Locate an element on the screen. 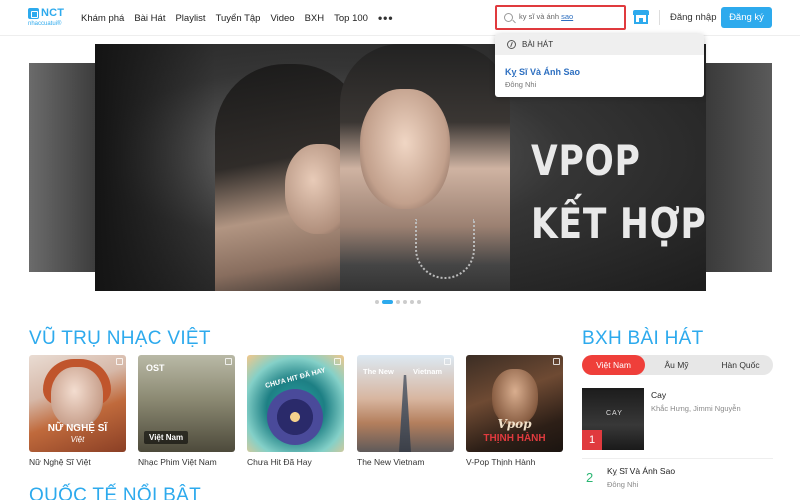 The image size is (800, 500). chart-song-title: Cay is located at coordinates (658, 395).